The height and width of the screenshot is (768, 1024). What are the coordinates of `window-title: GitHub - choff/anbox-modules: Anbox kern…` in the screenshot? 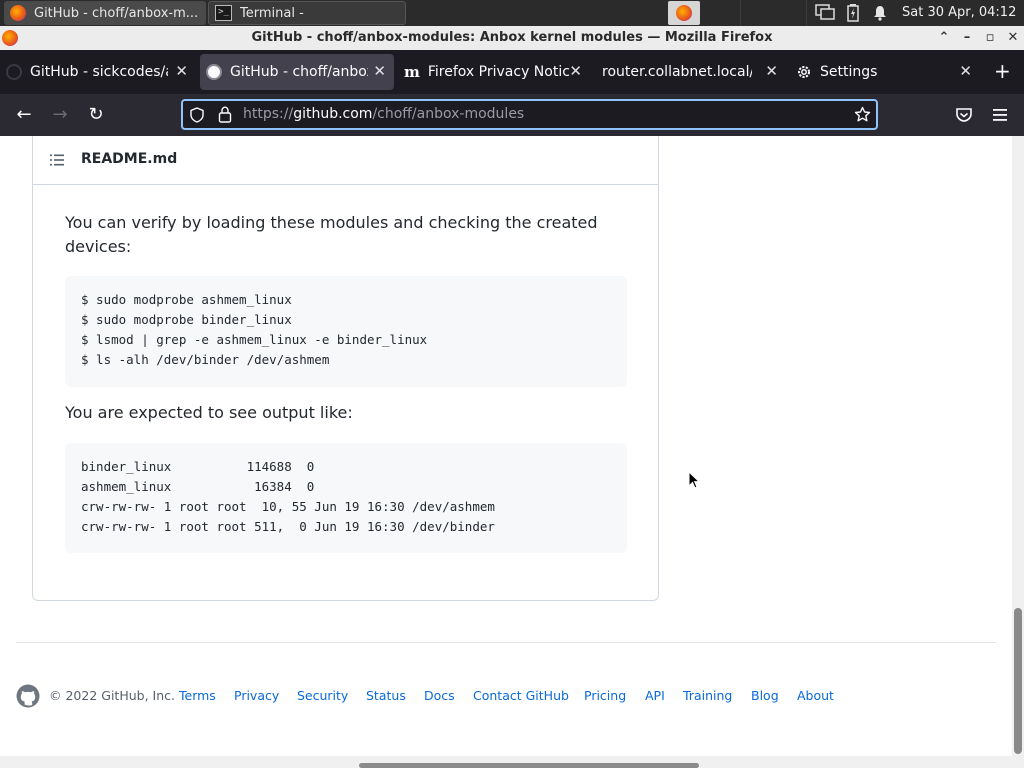 It's located at (512, 37).